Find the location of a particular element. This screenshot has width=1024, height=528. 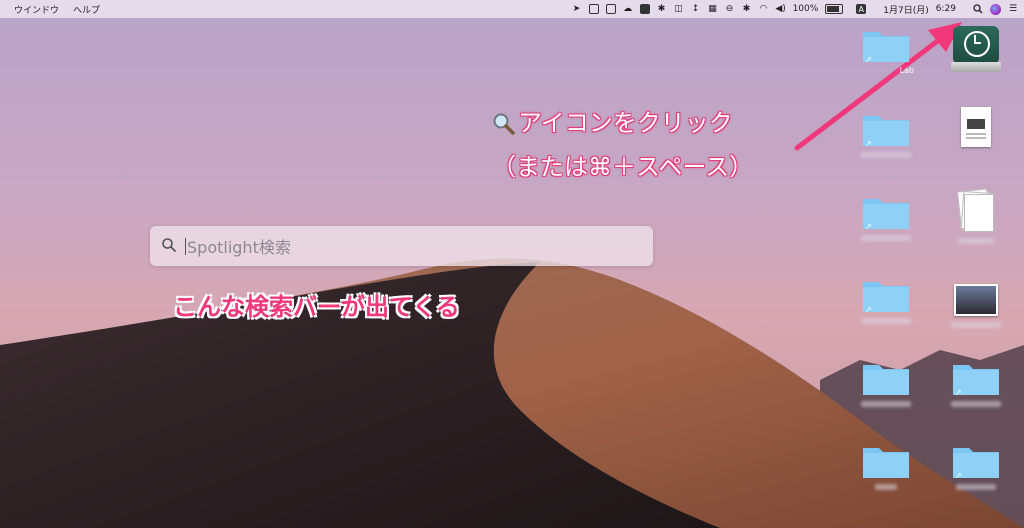

desktop-document is located at coordinates (976, 127).